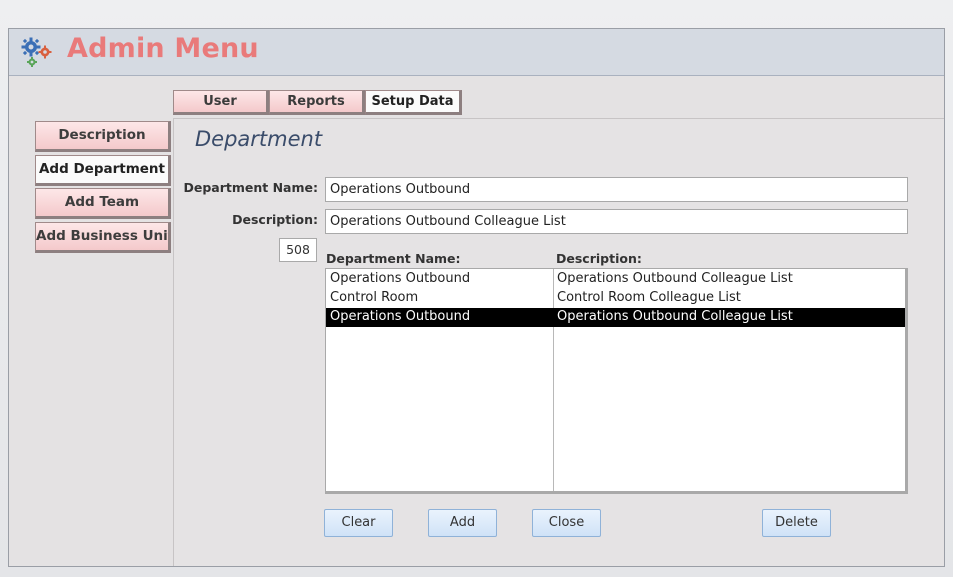 Image resolution: width=953 pixels, height=577 pixels. Describe the element at coordinates (616, 221) in the screenshot. I see `description-field: Operations Outbound Colleague List` at that location.